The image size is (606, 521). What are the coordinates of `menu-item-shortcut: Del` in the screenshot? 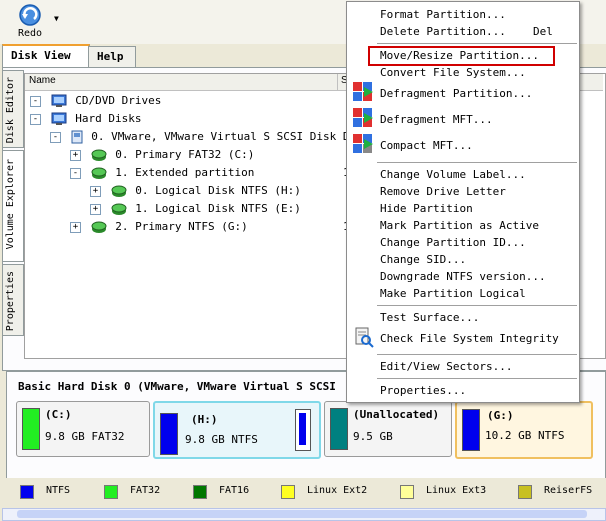 It's located at (543, 31).